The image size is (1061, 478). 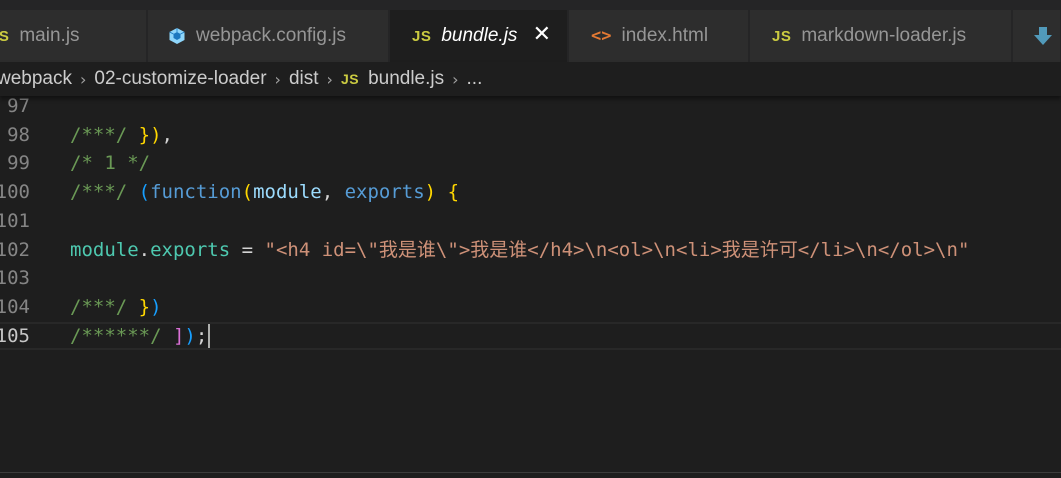 What do you see at coordinates (177, 36) in the screenshot?
I see `webpack-icon` at bounding box center [177, 36].